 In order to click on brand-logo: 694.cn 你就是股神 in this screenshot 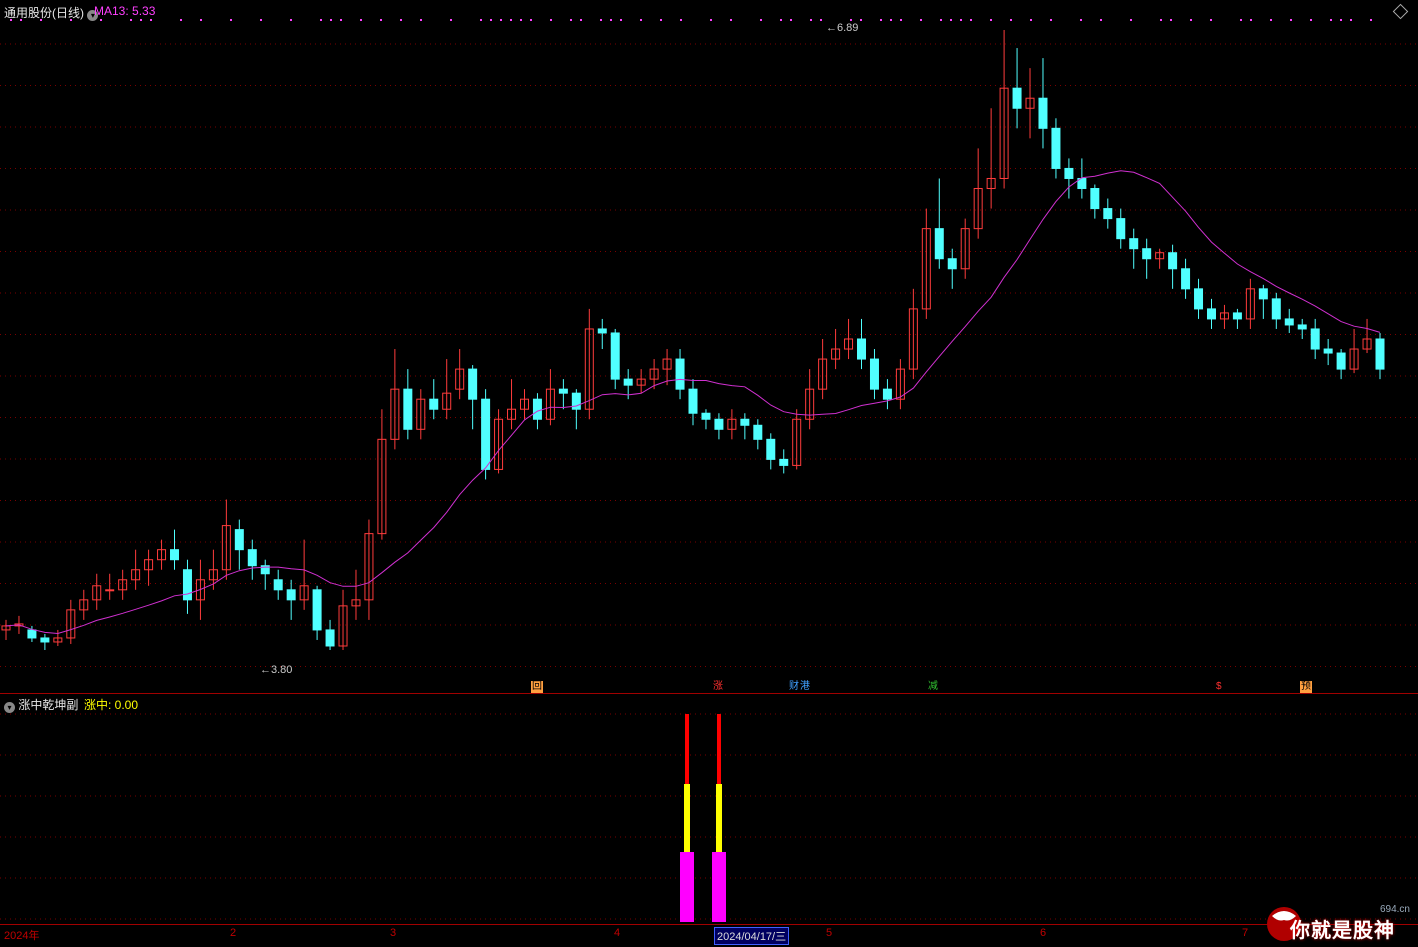, I will do `click(1339, 922)`.